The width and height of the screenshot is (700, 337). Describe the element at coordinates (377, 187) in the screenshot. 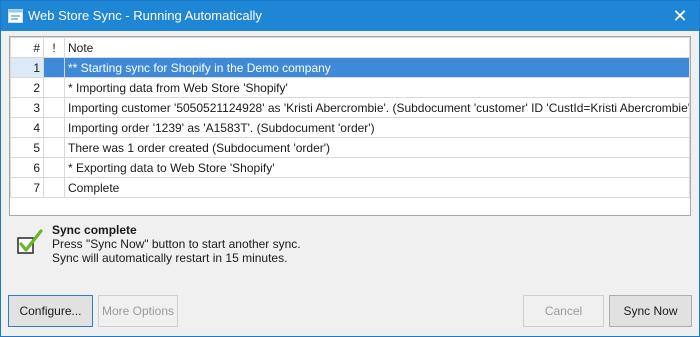

I see `row-note: Complete` at that location.